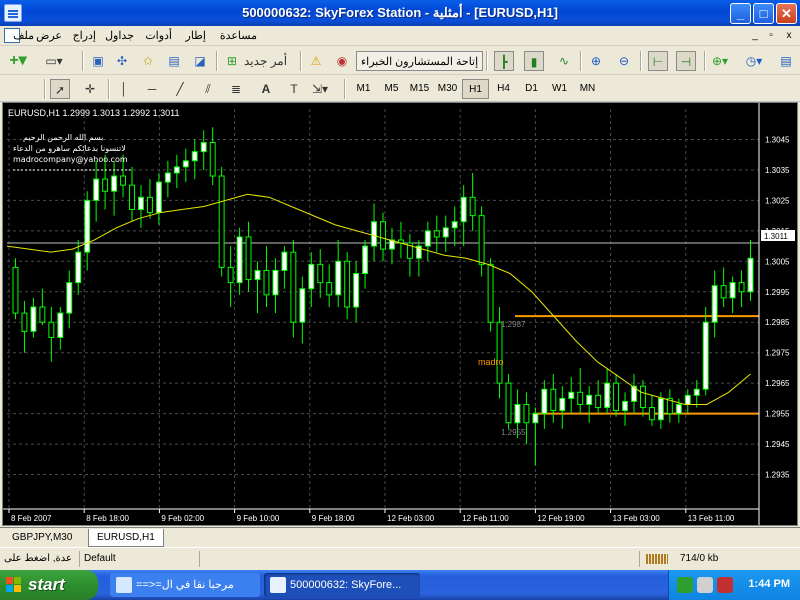  What do you see at coordinates (258, 518) in the screenshot?
I see `time-tick-label: 9 Feb 10:00` at bounding box center [258, 518].